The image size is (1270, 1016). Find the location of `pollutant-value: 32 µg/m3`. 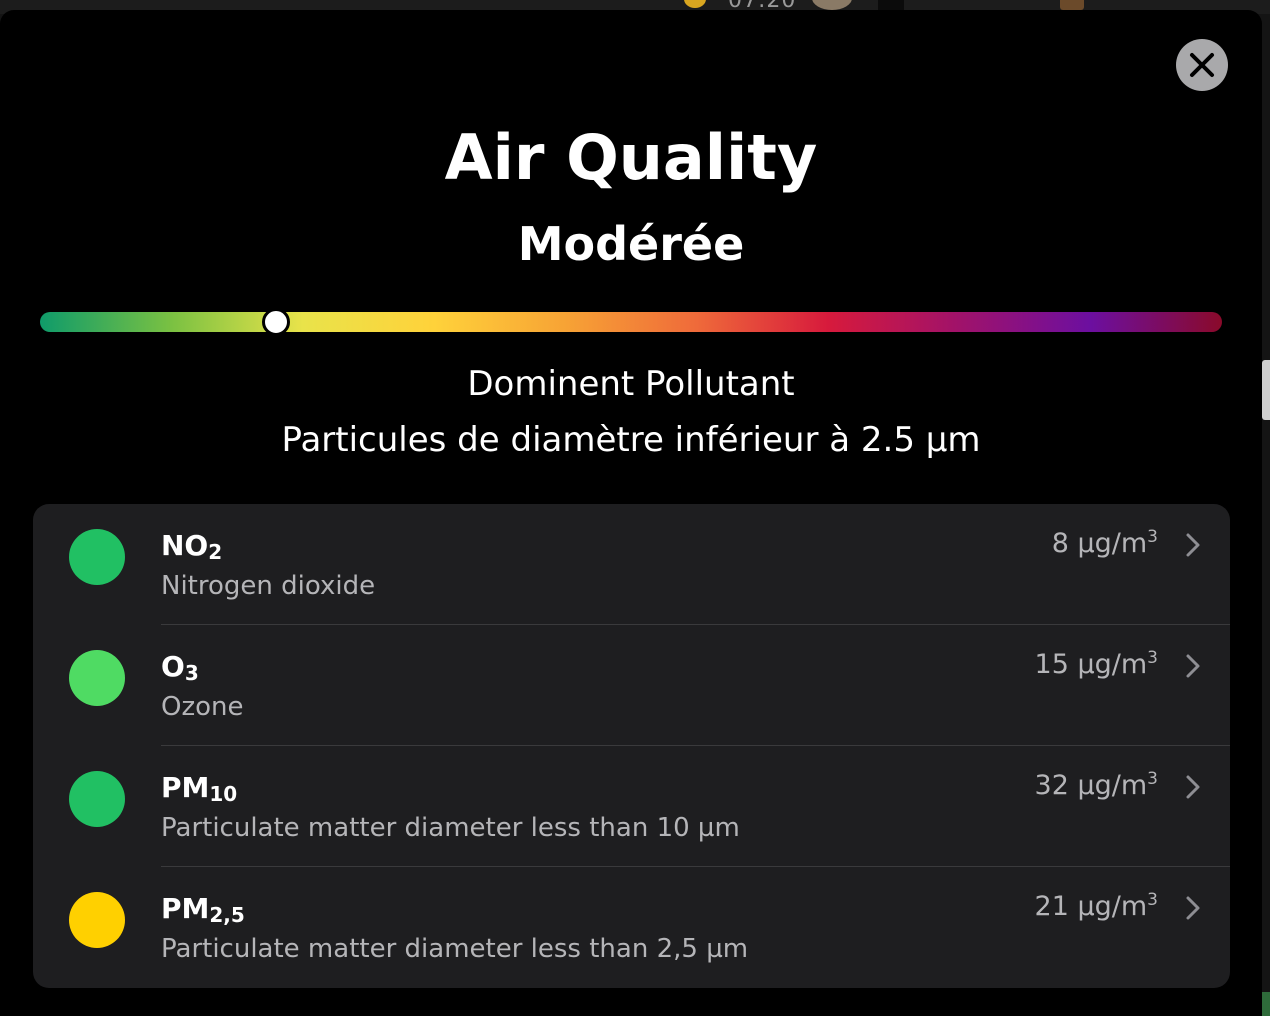

pollutant-value: 32 µg/m3 is located at coordinates (1096, 785).